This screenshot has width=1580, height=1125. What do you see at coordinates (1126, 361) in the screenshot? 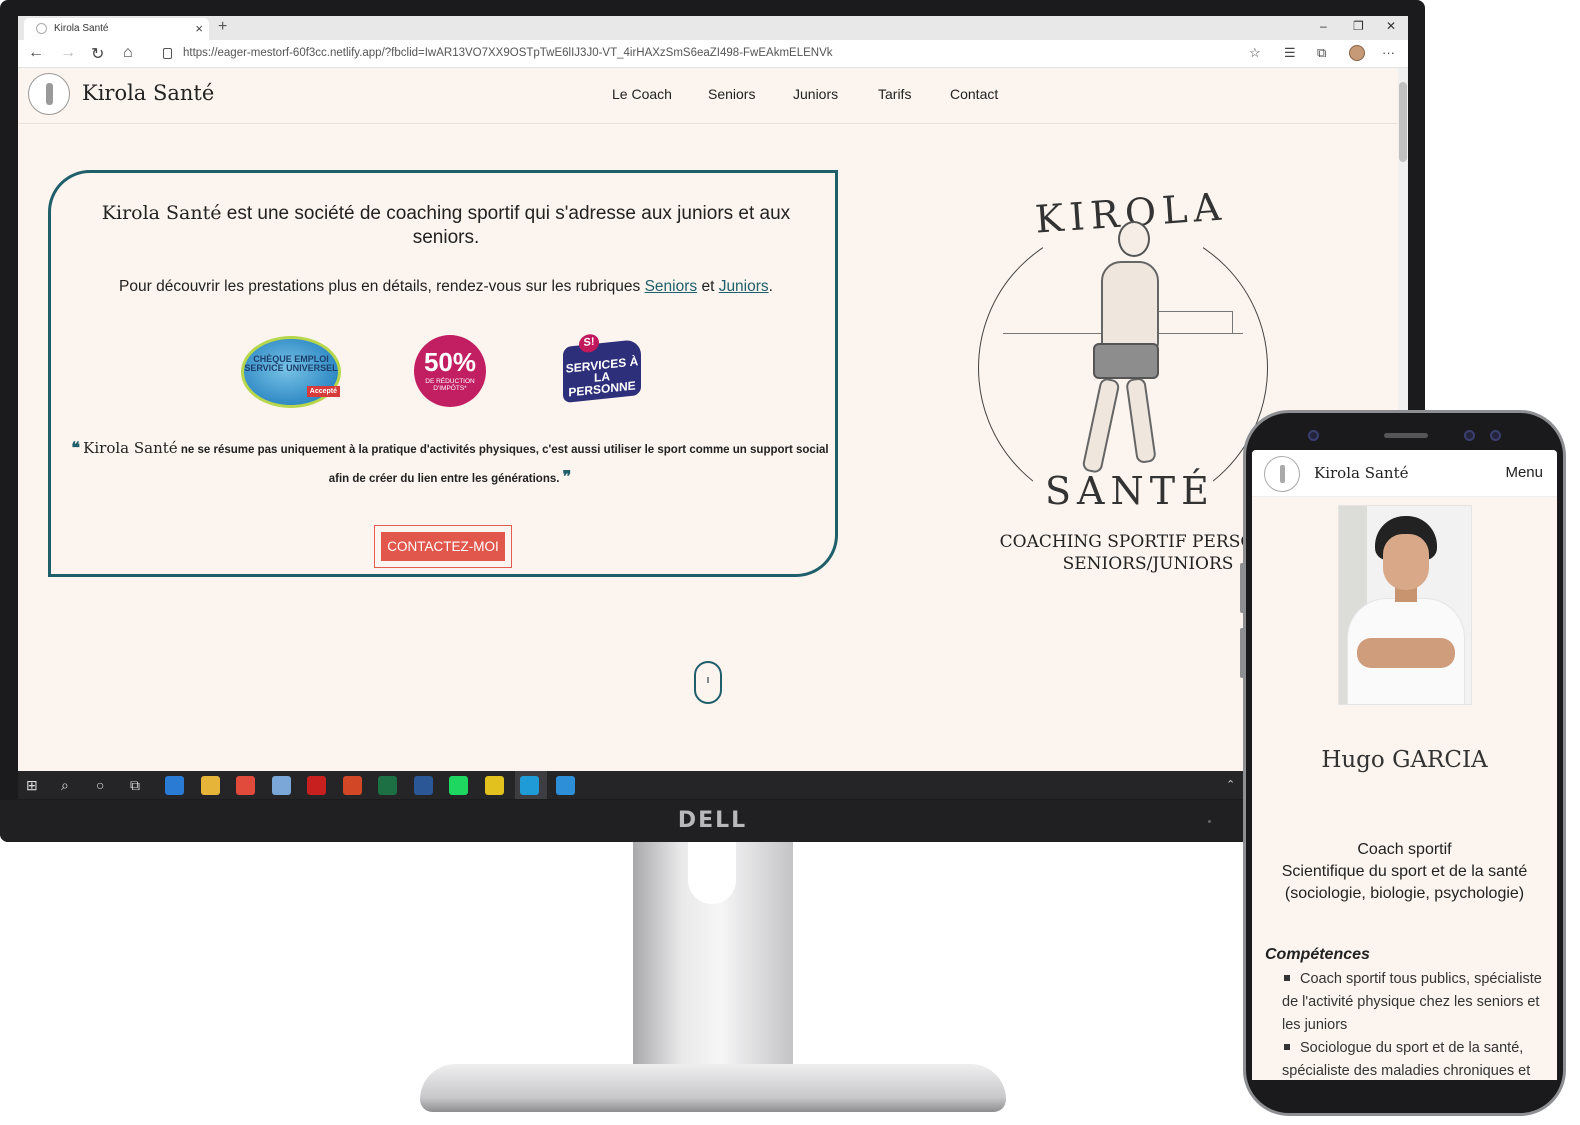
I see `runner-shorts` at bounding box center [1126, 361].